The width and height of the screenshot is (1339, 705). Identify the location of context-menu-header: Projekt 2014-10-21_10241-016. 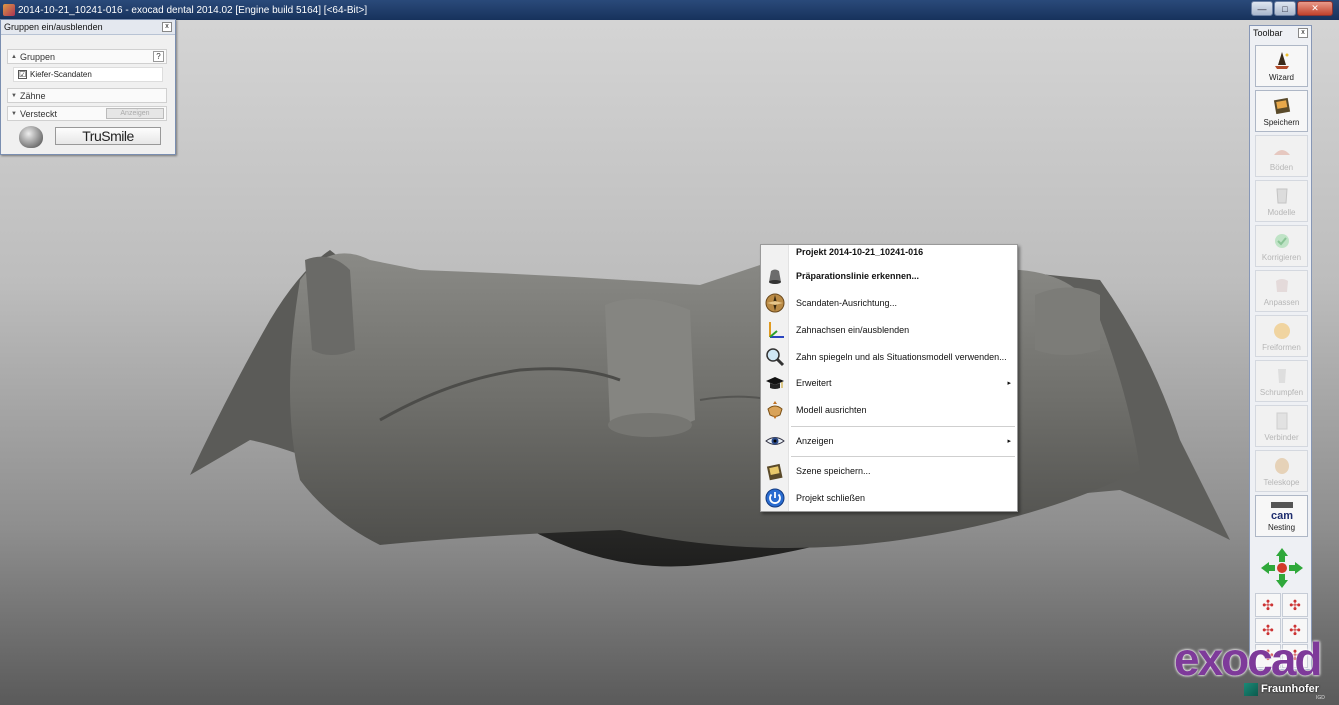
(860, 252).